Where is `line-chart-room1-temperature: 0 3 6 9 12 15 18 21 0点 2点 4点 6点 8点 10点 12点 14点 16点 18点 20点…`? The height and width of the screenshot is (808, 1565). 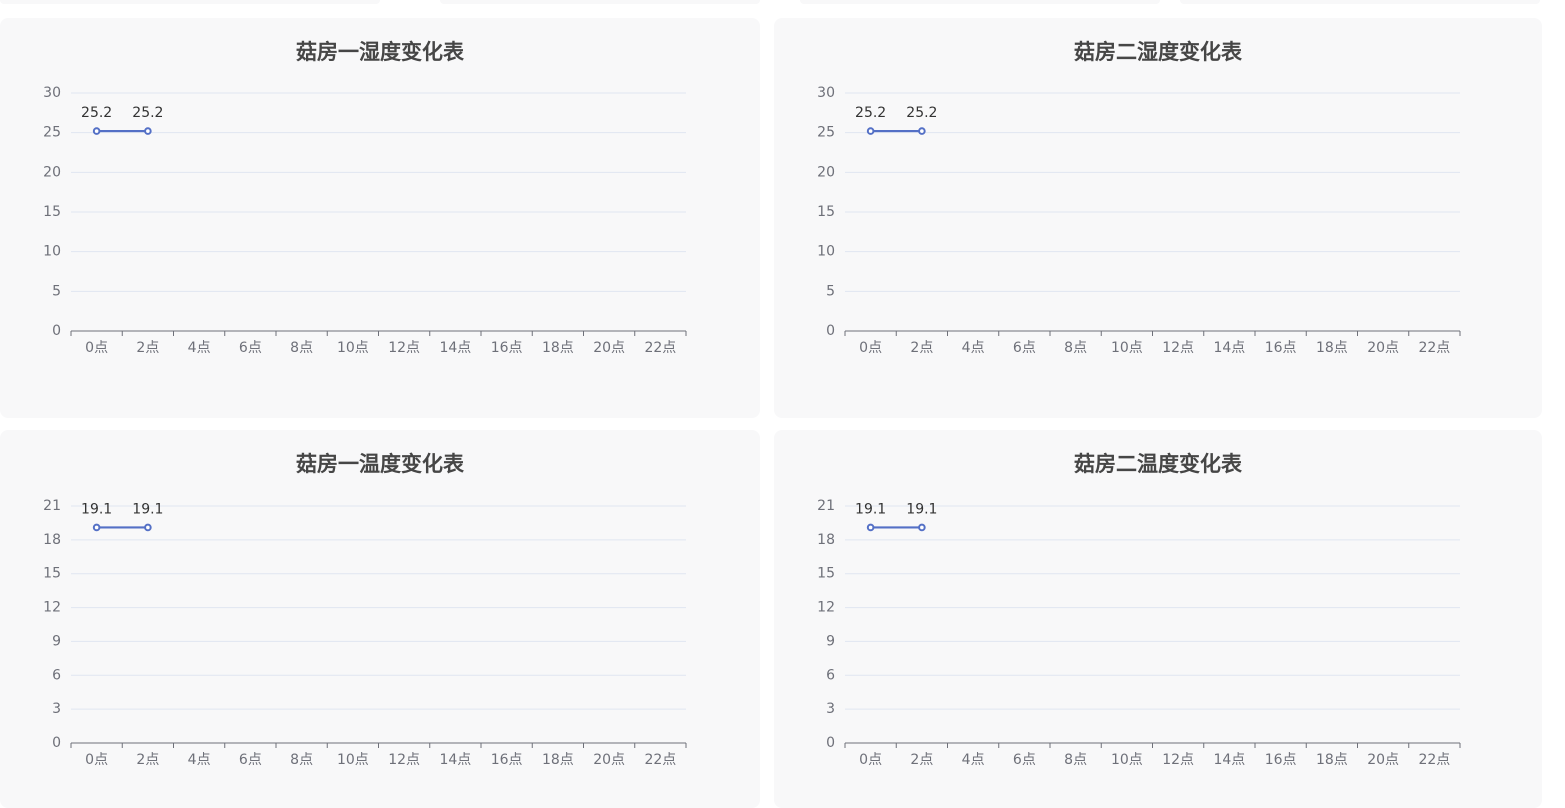
line-chart-room1-temperature: 0 3 6 9 12 15 18 21 0点 2点 4点 6点 8点 10点 12点 14点 16点 18点 20点… is located at coordinates (365, 633).